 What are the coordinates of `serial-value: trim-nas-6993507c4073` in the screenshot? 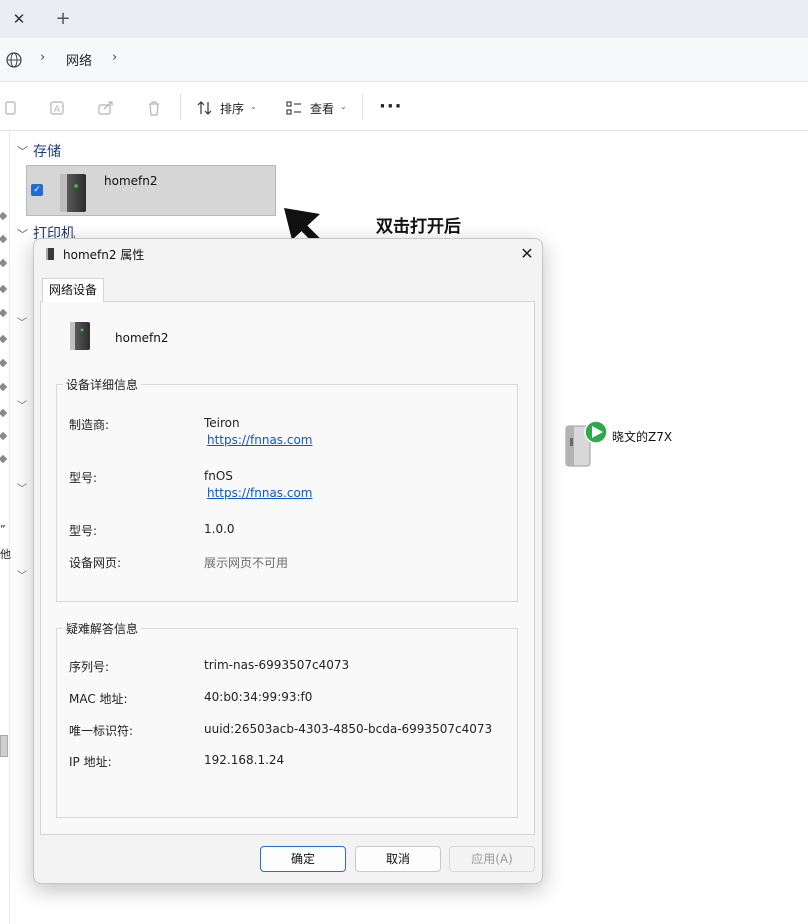 It's located at (277, 665).